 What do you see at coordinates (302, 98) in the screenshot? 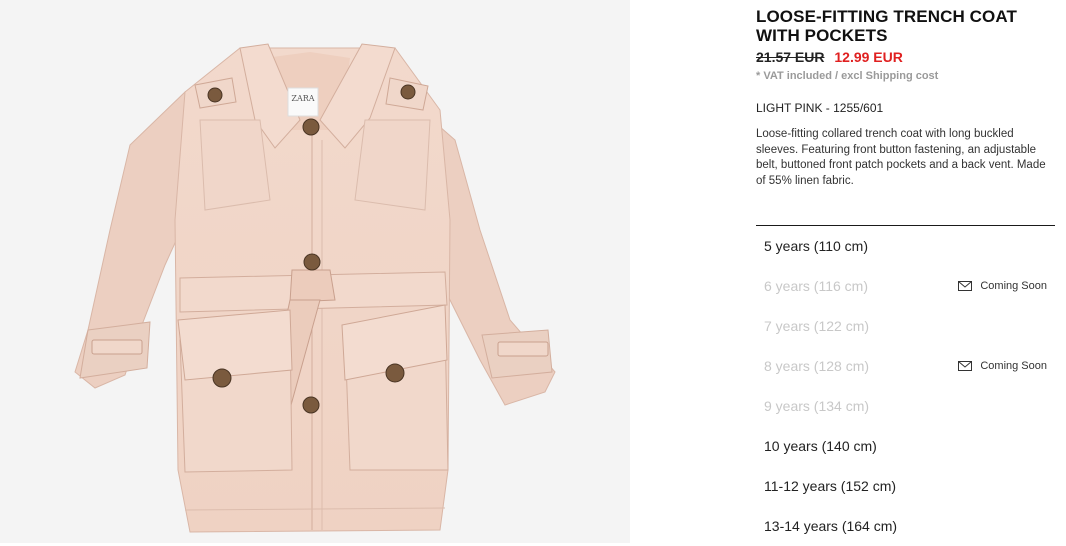
I see `brand-label: ZARA` at bounding box center [302, 98].